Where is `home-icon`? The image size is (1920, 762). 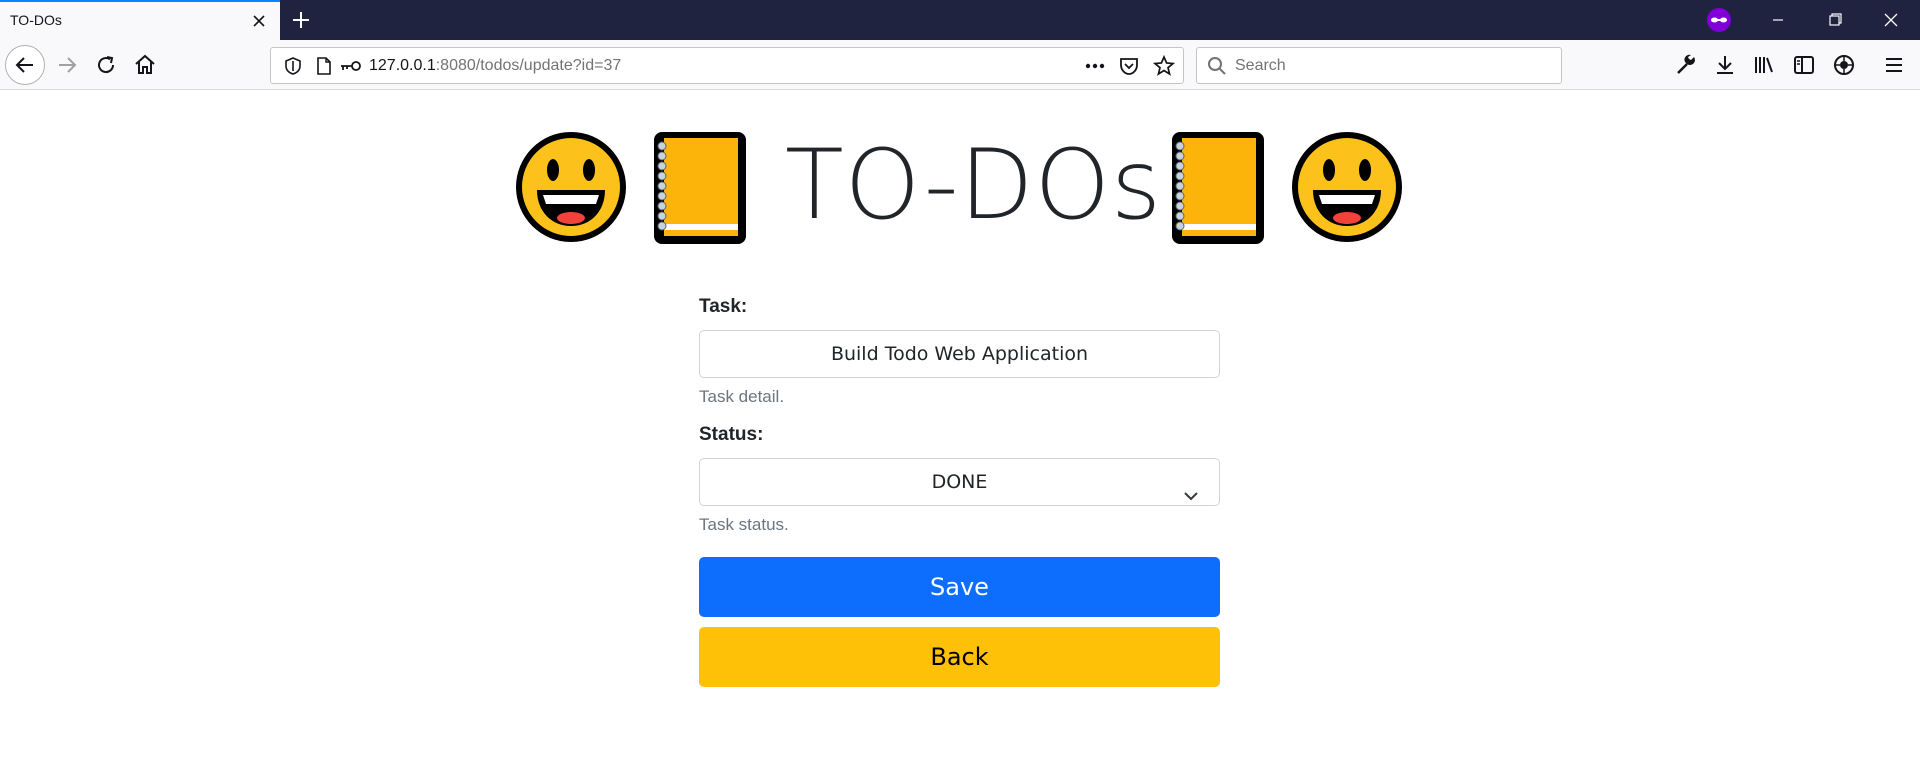 home-icon is located at coordinates (145, 64).